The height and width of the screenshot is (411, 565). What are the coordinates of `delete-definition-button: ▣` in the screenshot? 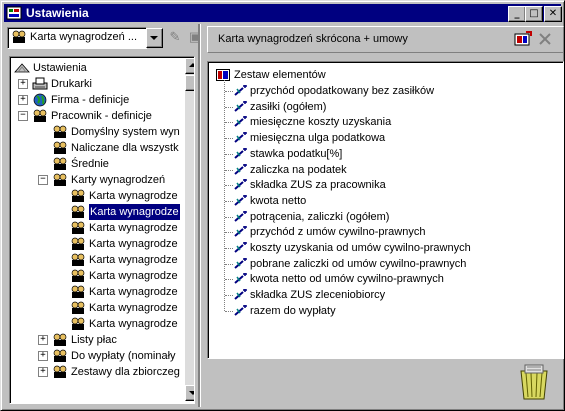 It's located at (195, 37).